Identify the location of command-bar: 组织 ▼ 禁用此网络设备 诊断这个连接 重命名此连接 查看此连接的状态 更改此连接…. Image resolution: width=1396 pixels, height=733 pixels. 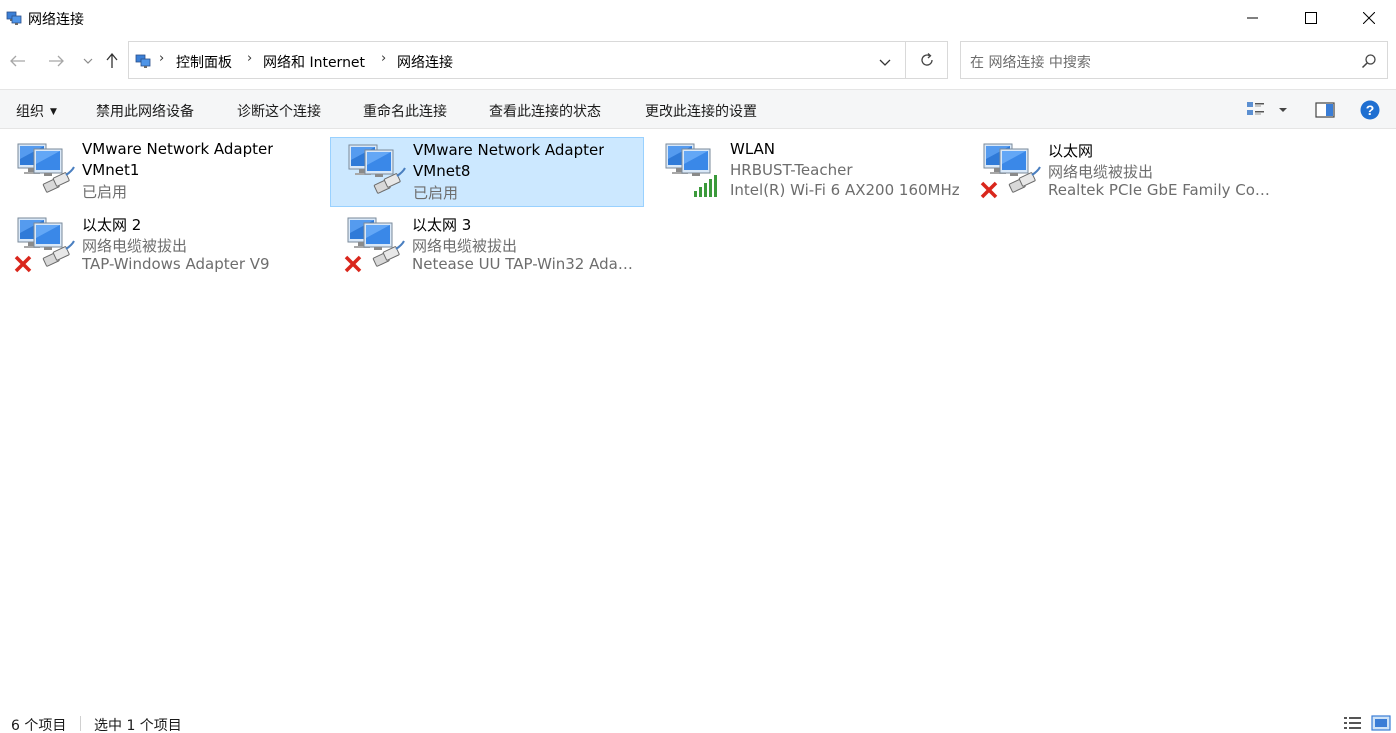
(698, 109).